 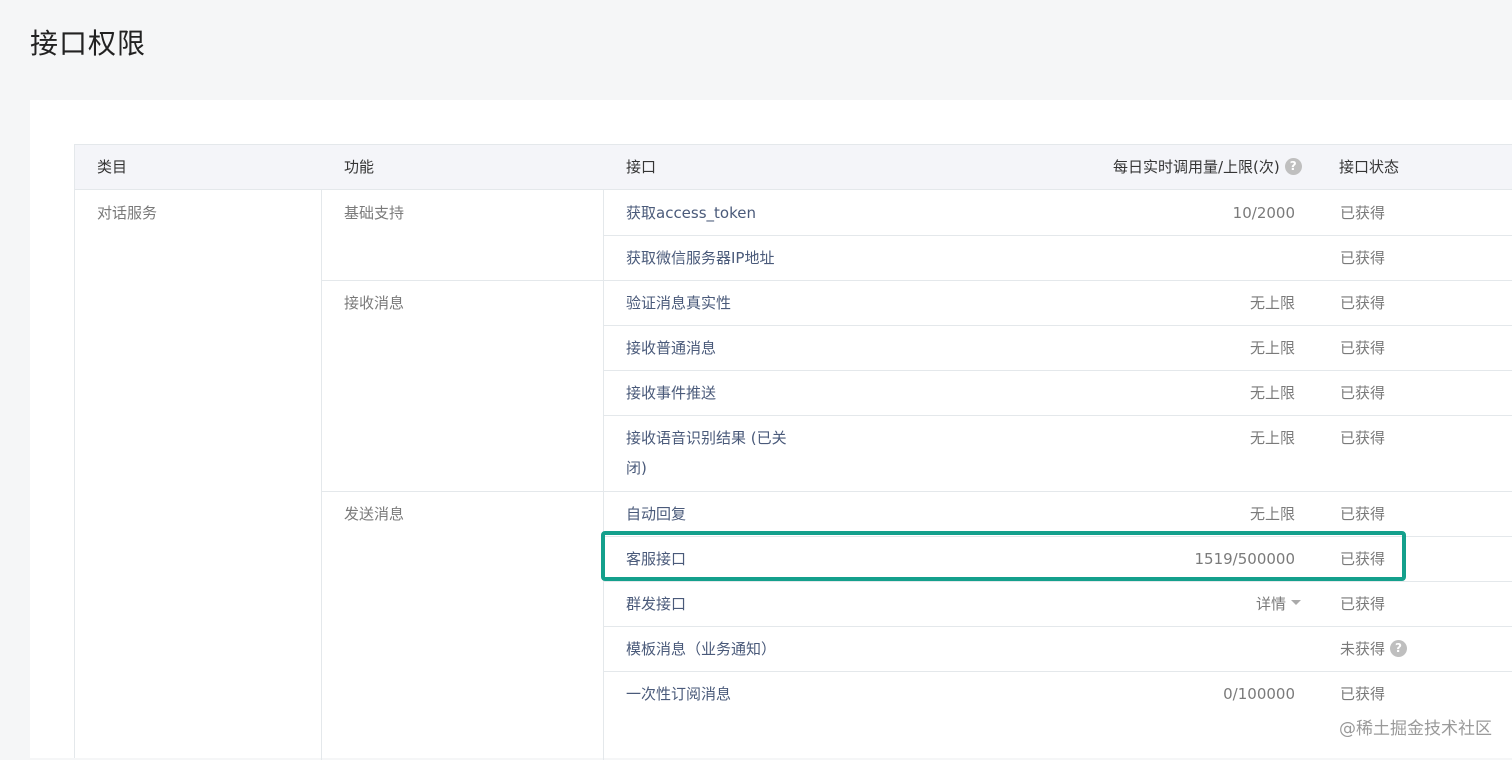 I want to click on interface-link: 接收普通消息, so click(x=671, y=348).